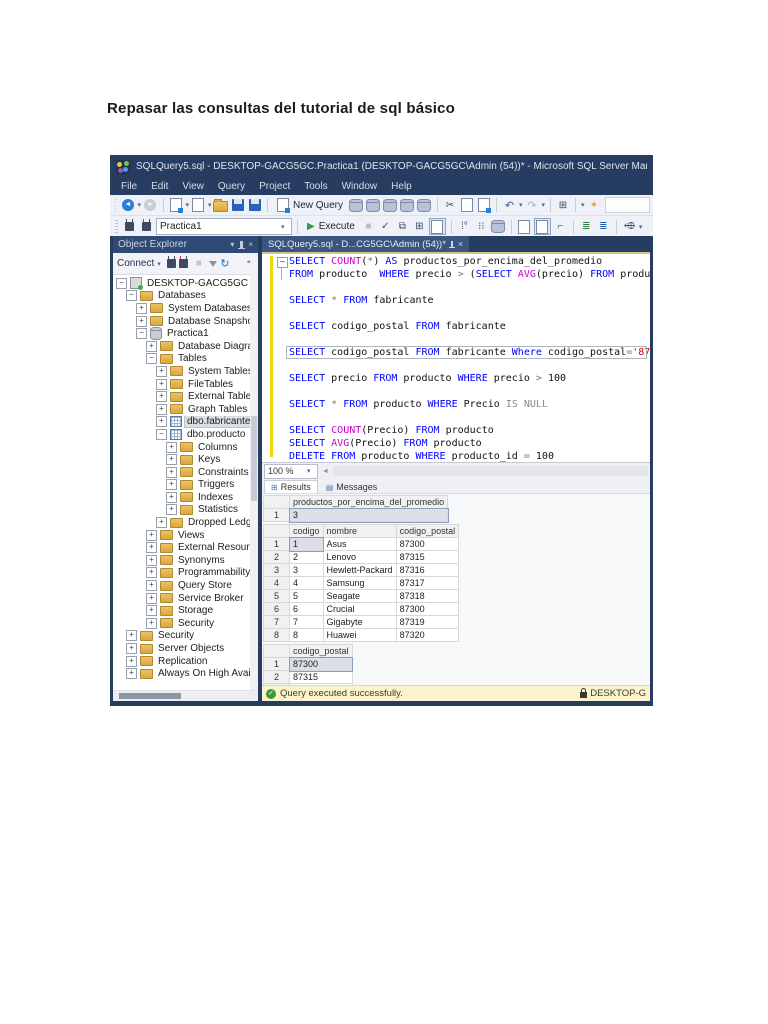 The image size is (768, 1024). Describe the element at coordinates (449, 205) in the screenshot. I see `cut-icon: ✂` at that location.